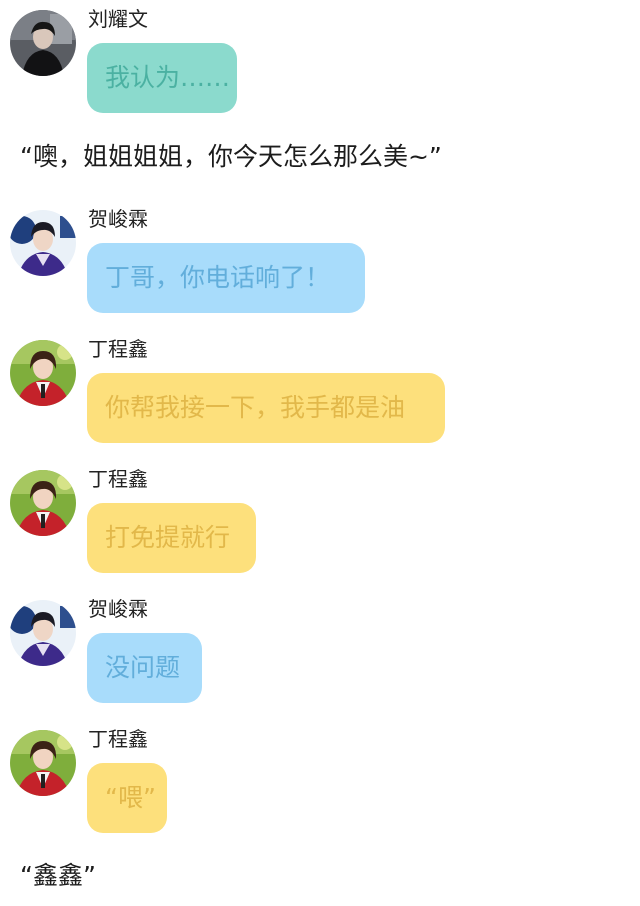 The image size is (640, 906). I want to click on message-bubble: 没问题, so click(144, 668).